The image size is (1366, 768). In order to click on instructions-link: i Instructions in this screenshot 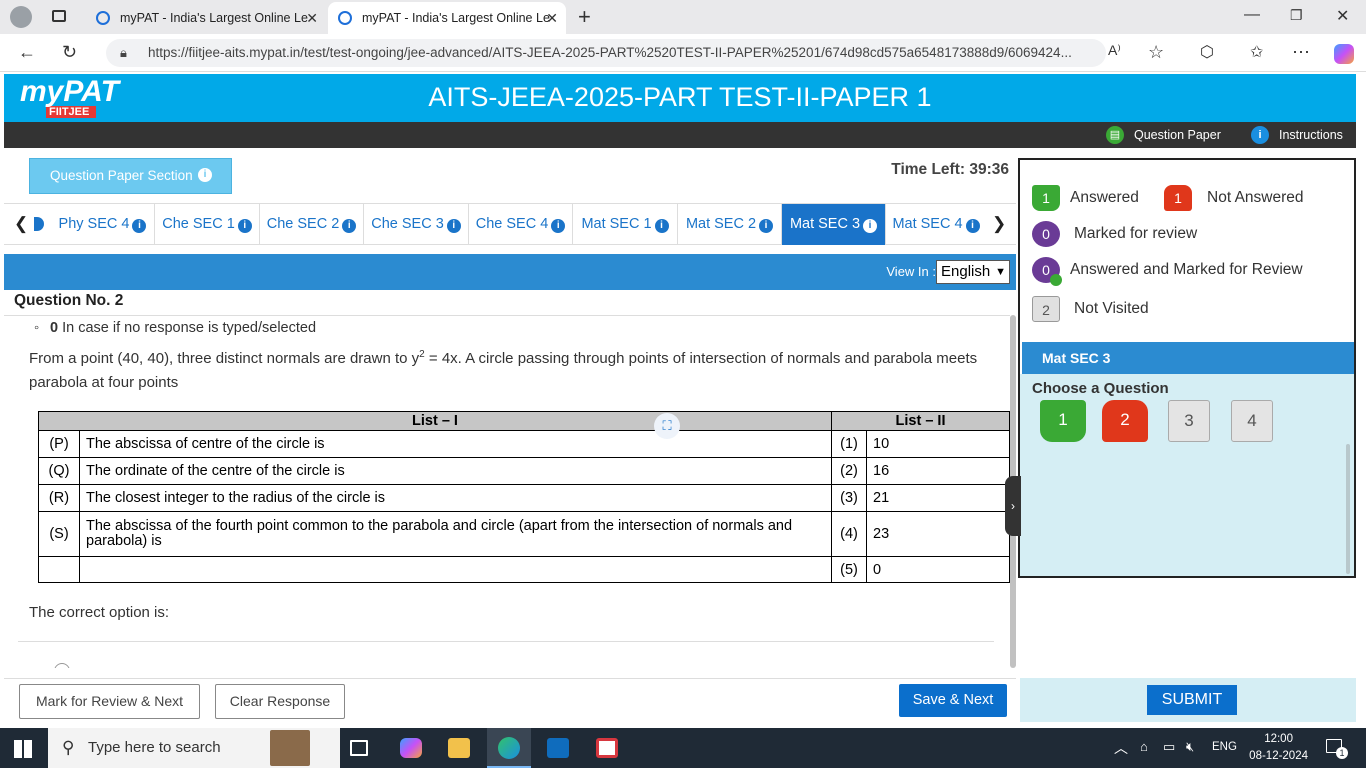, I will do `click(1297, 135)`.